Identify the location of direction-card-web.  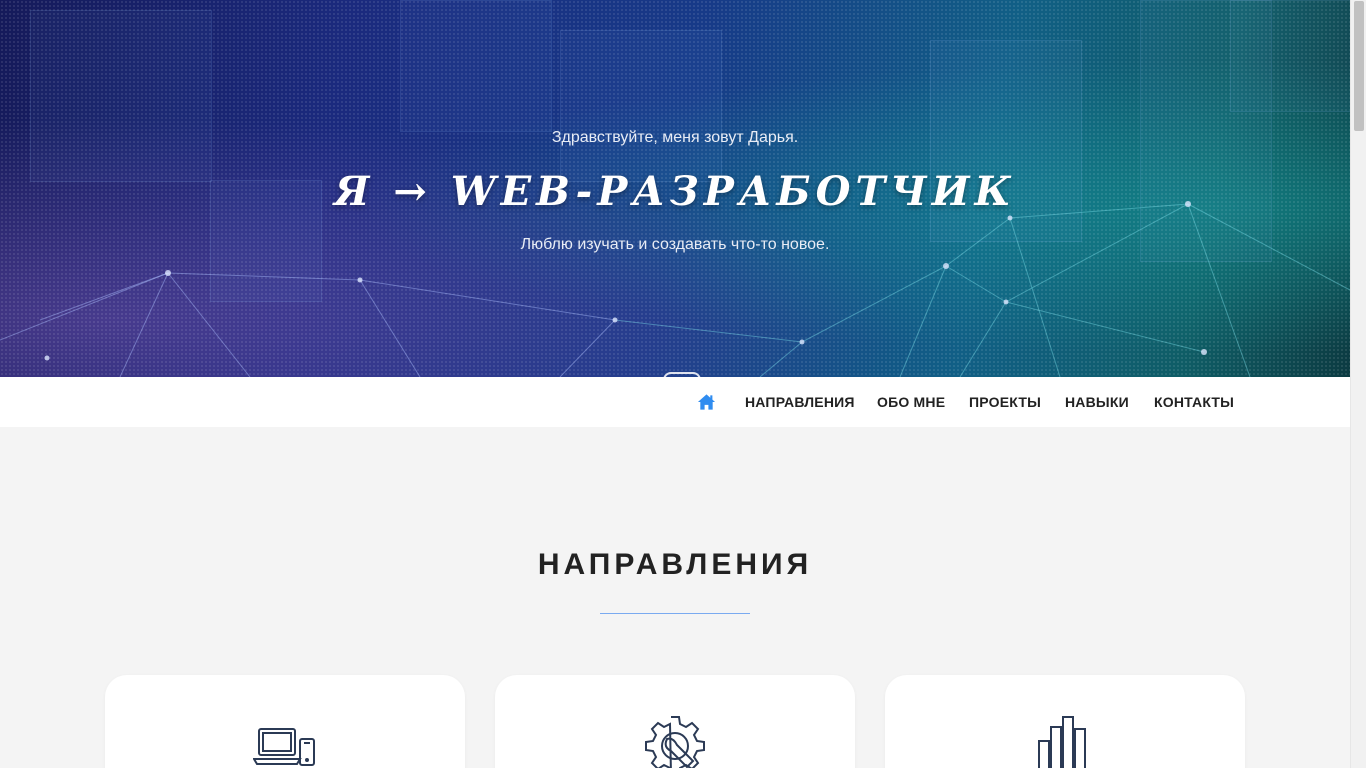
(285, 721).